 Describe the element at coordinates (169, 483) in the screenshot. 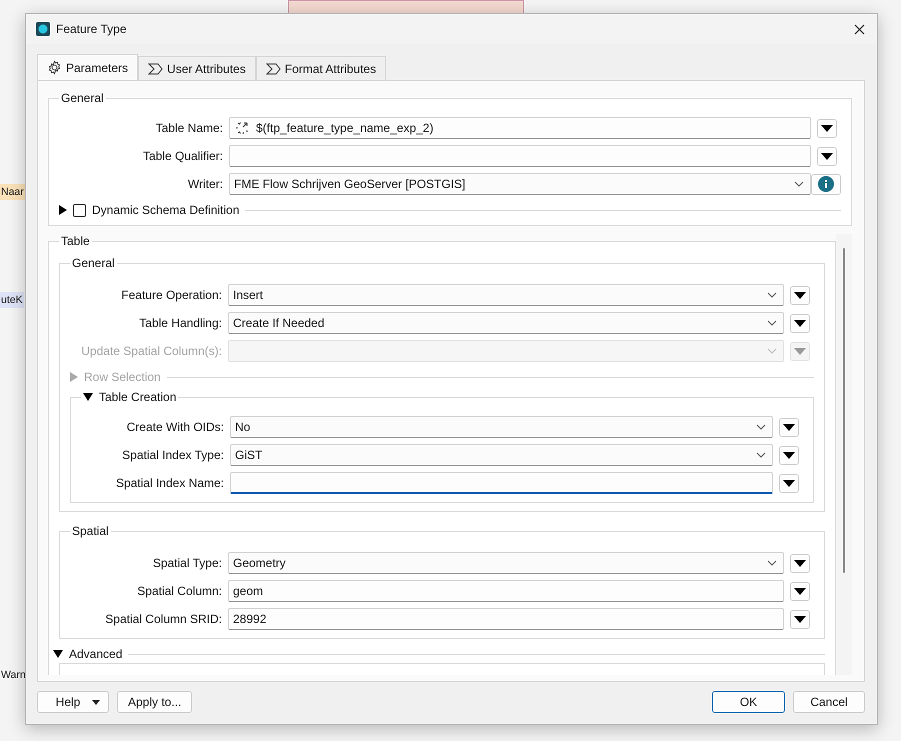

I see `field-label: Spatial Index Name:` at that location.